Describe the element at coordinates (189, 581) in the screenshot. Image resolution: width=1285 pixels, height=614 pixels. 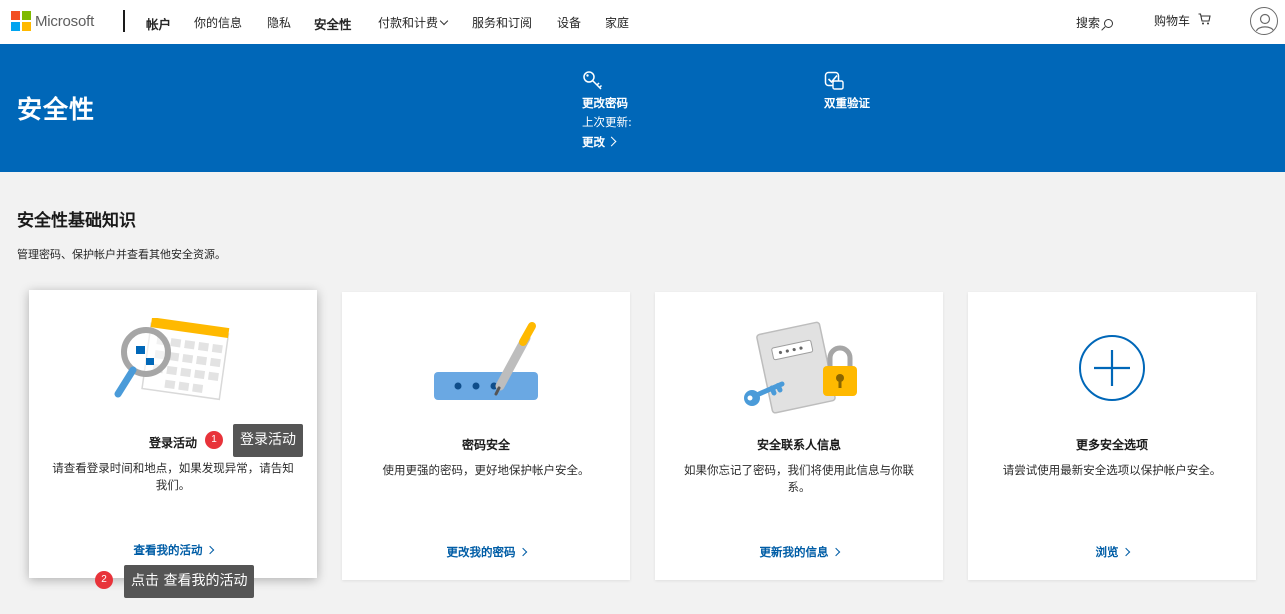
I see `callout-view-my-activity: 点击 查看我的活动` at that location.